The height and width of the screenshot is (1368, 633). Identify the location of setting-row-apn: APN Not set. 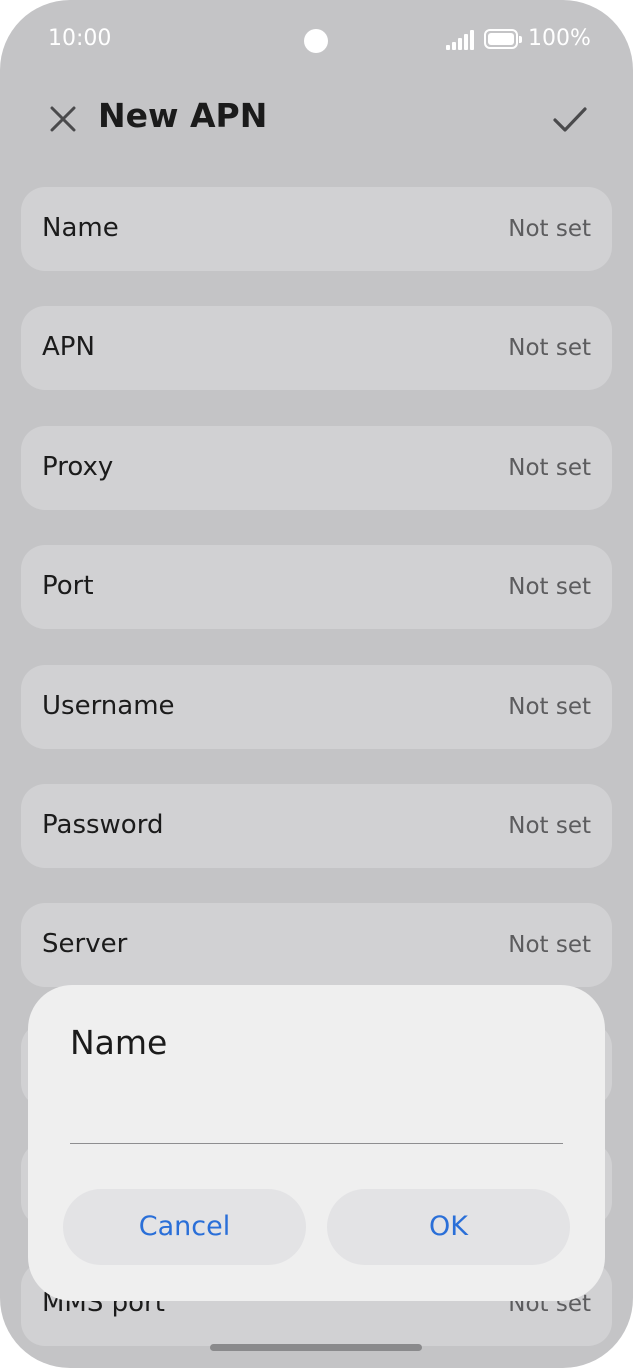
(316, 348).